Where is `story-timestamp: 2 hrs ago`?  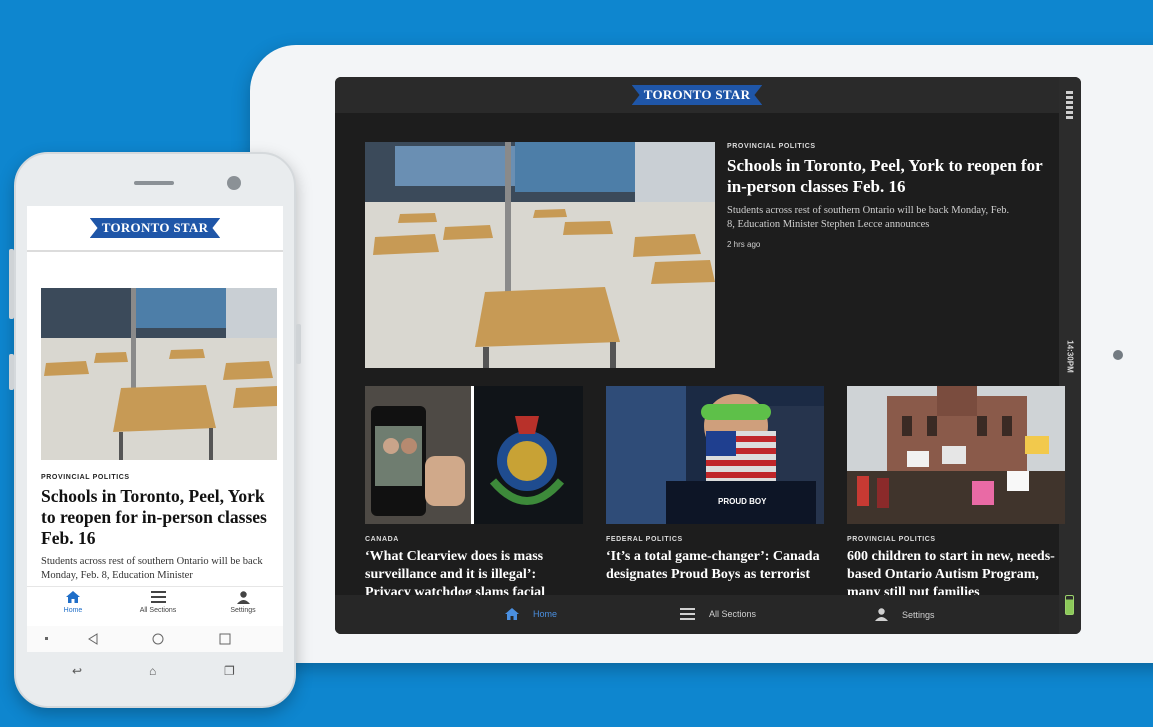 story-timestamp: 2 hrs ago is located at coordinates (744, 244).